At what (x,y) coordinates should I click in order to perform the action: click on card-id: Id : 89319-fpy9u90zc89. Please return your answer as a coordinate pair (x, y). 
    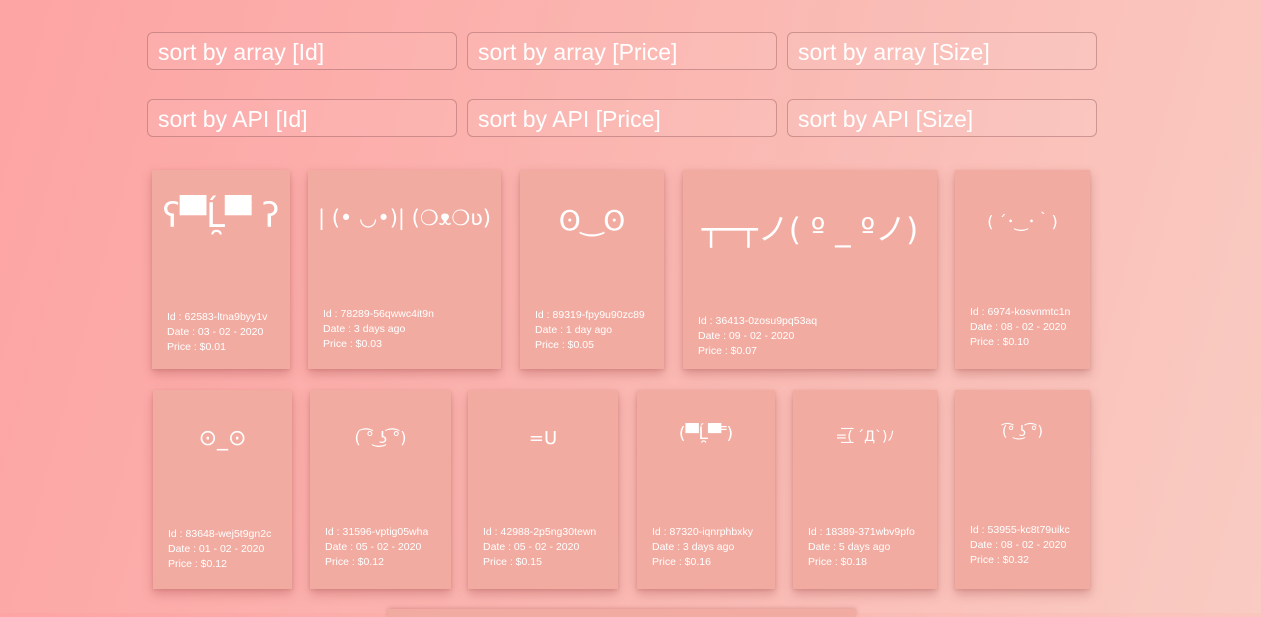
    Looking at the image, I should click on (590, 315).